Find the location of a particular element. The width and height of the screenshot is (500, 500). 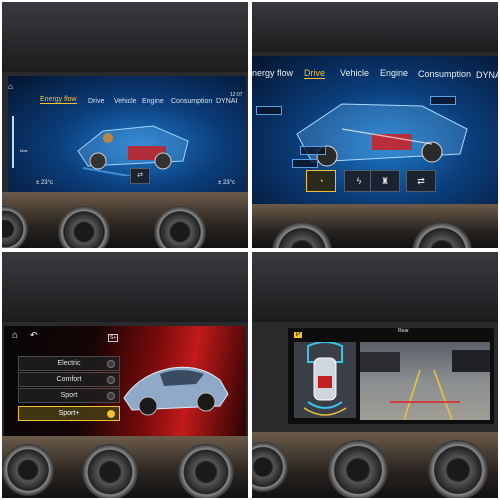

mode-label: Sport is located at coordinates (69, 395).